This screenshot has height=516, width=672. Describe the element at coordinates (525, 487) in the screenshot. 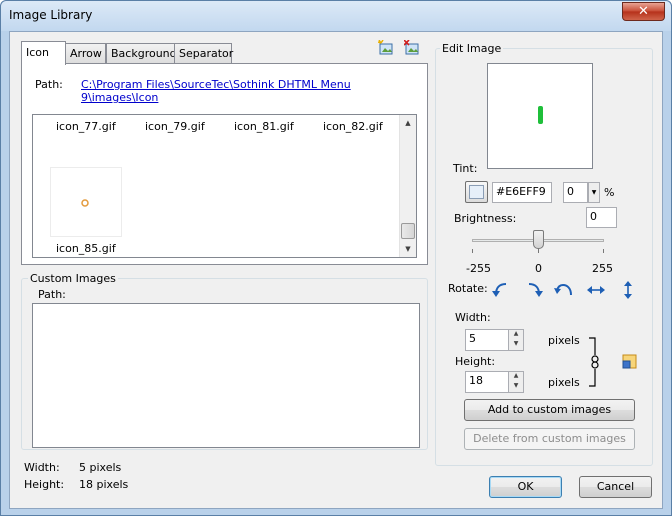

I see `ok-button: OK` at that location.